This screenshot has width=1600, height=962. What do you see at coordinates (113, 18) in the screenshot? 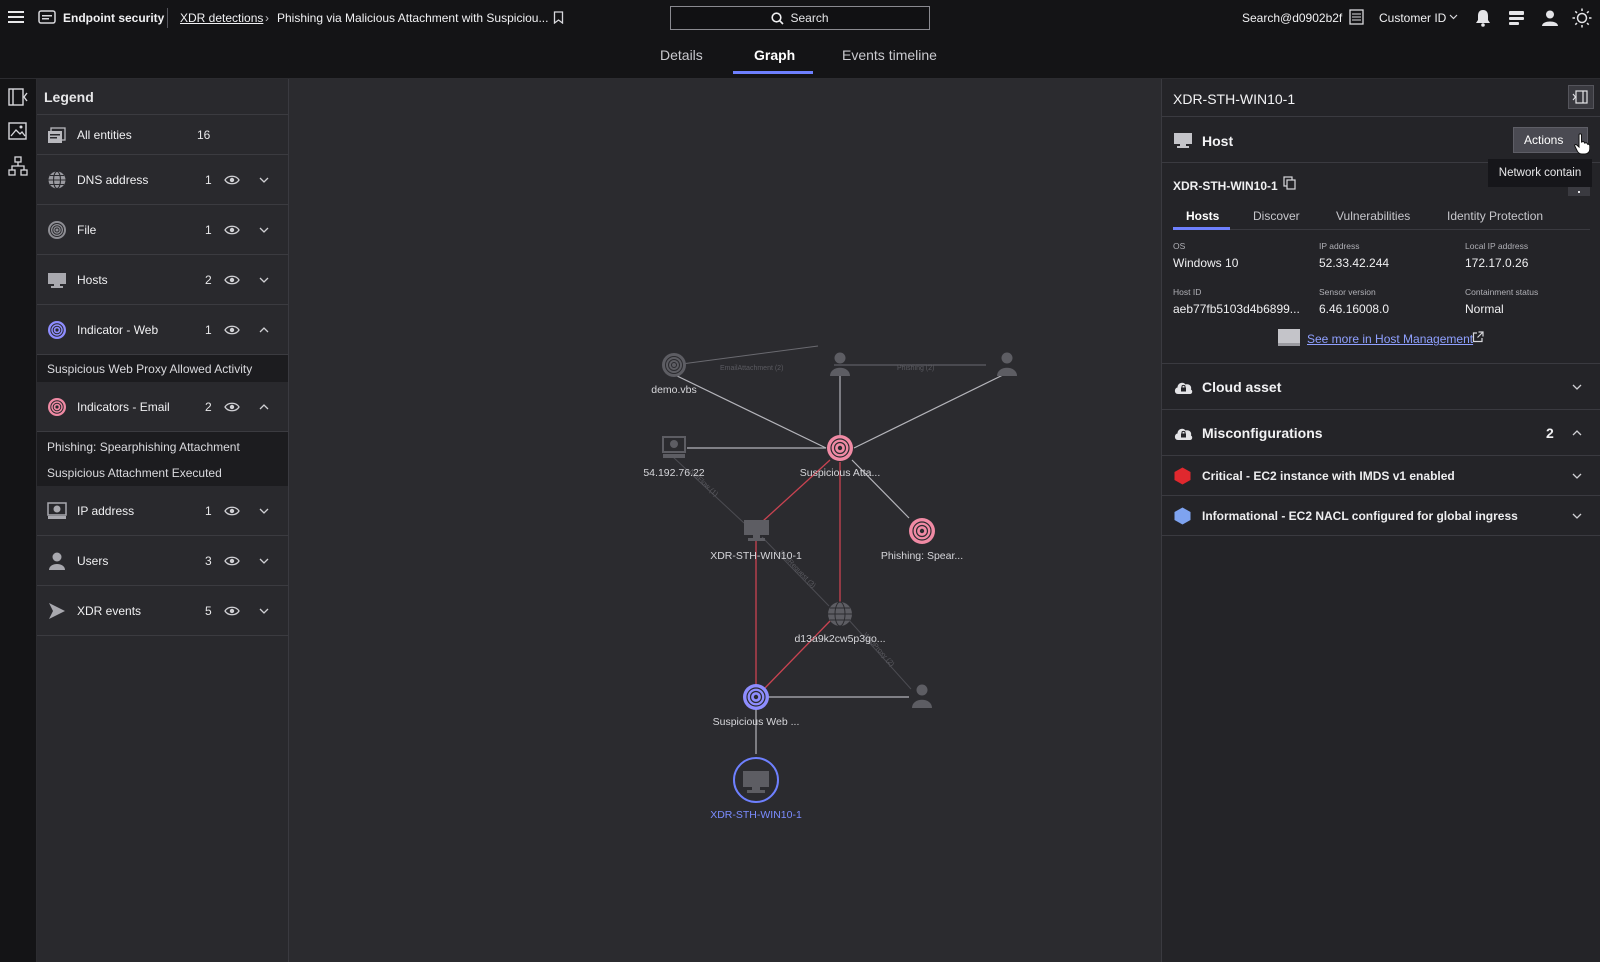
I see `app-title: Endpoint security` at bounding box center [113, 18].